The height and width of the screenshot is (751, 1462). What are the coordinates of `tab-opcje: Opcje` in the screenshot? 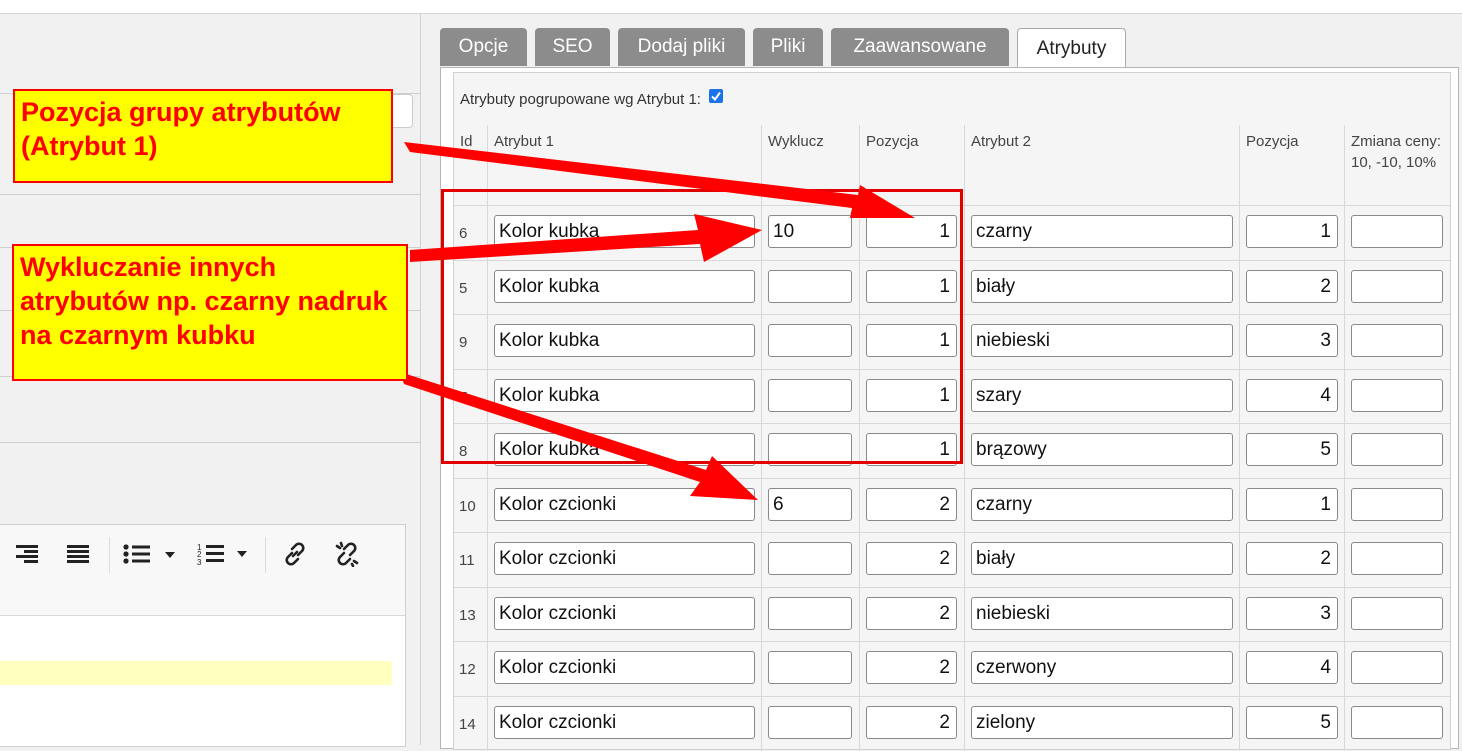 It's located at (483, 47).